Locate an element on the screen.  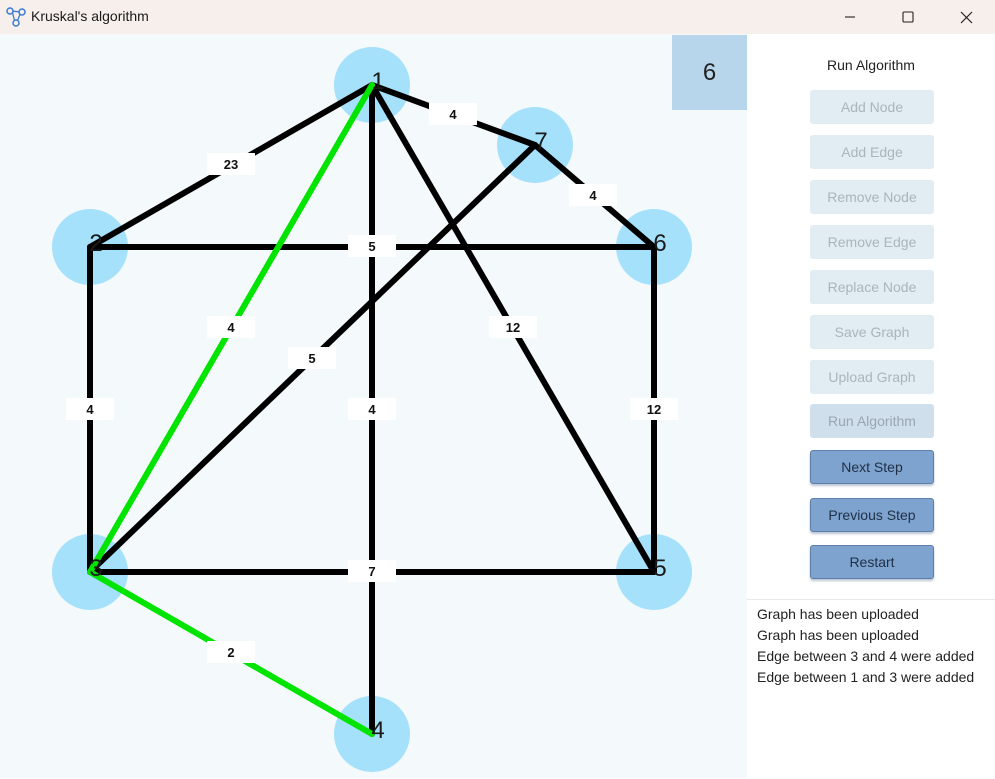
add-edge-button: Add Edge is located at coordinates (872, 152).